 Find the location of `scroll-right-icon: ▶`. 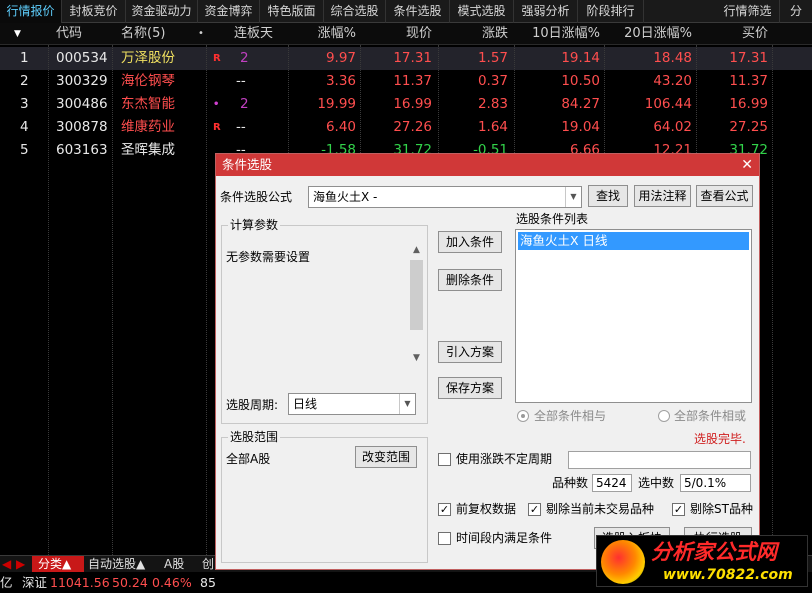

scroll-right-icon: ▶ is located at coordinates (22, 564).